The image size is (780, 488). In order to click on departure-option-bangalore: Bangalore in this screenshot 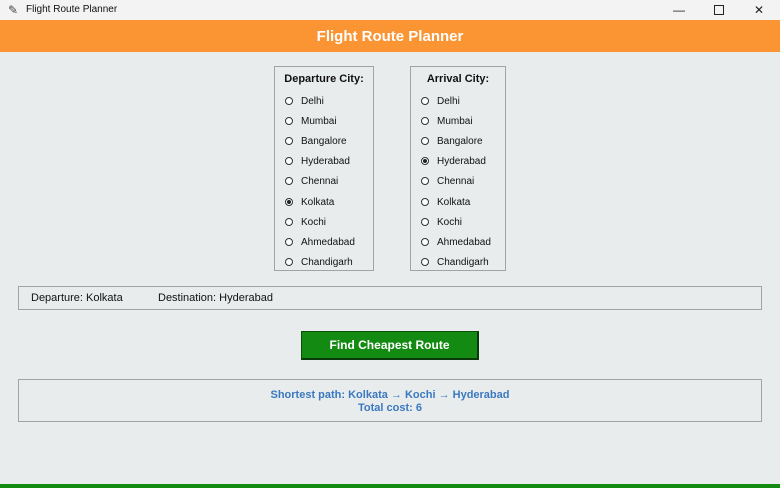, I will do `click(316, 141)`.